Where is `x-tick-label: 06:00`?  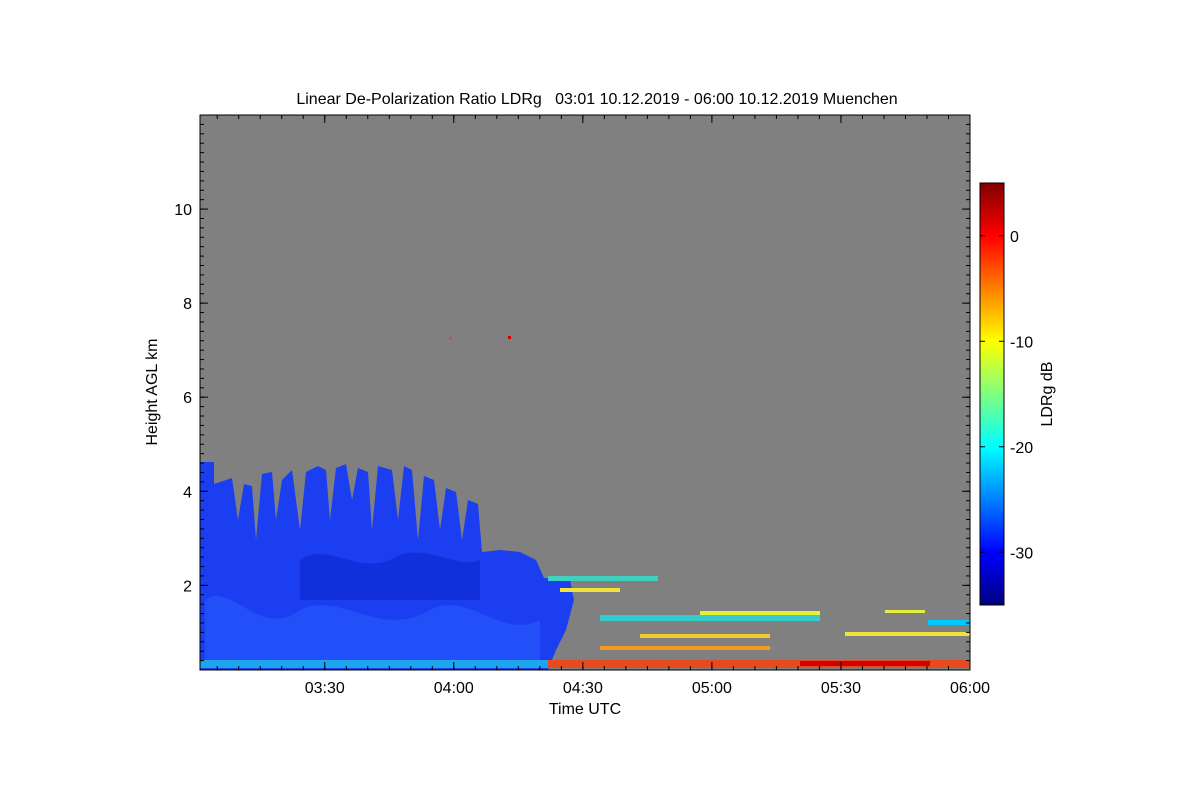
x-tick-label: 06:00 is located at coordinates (970, 688).